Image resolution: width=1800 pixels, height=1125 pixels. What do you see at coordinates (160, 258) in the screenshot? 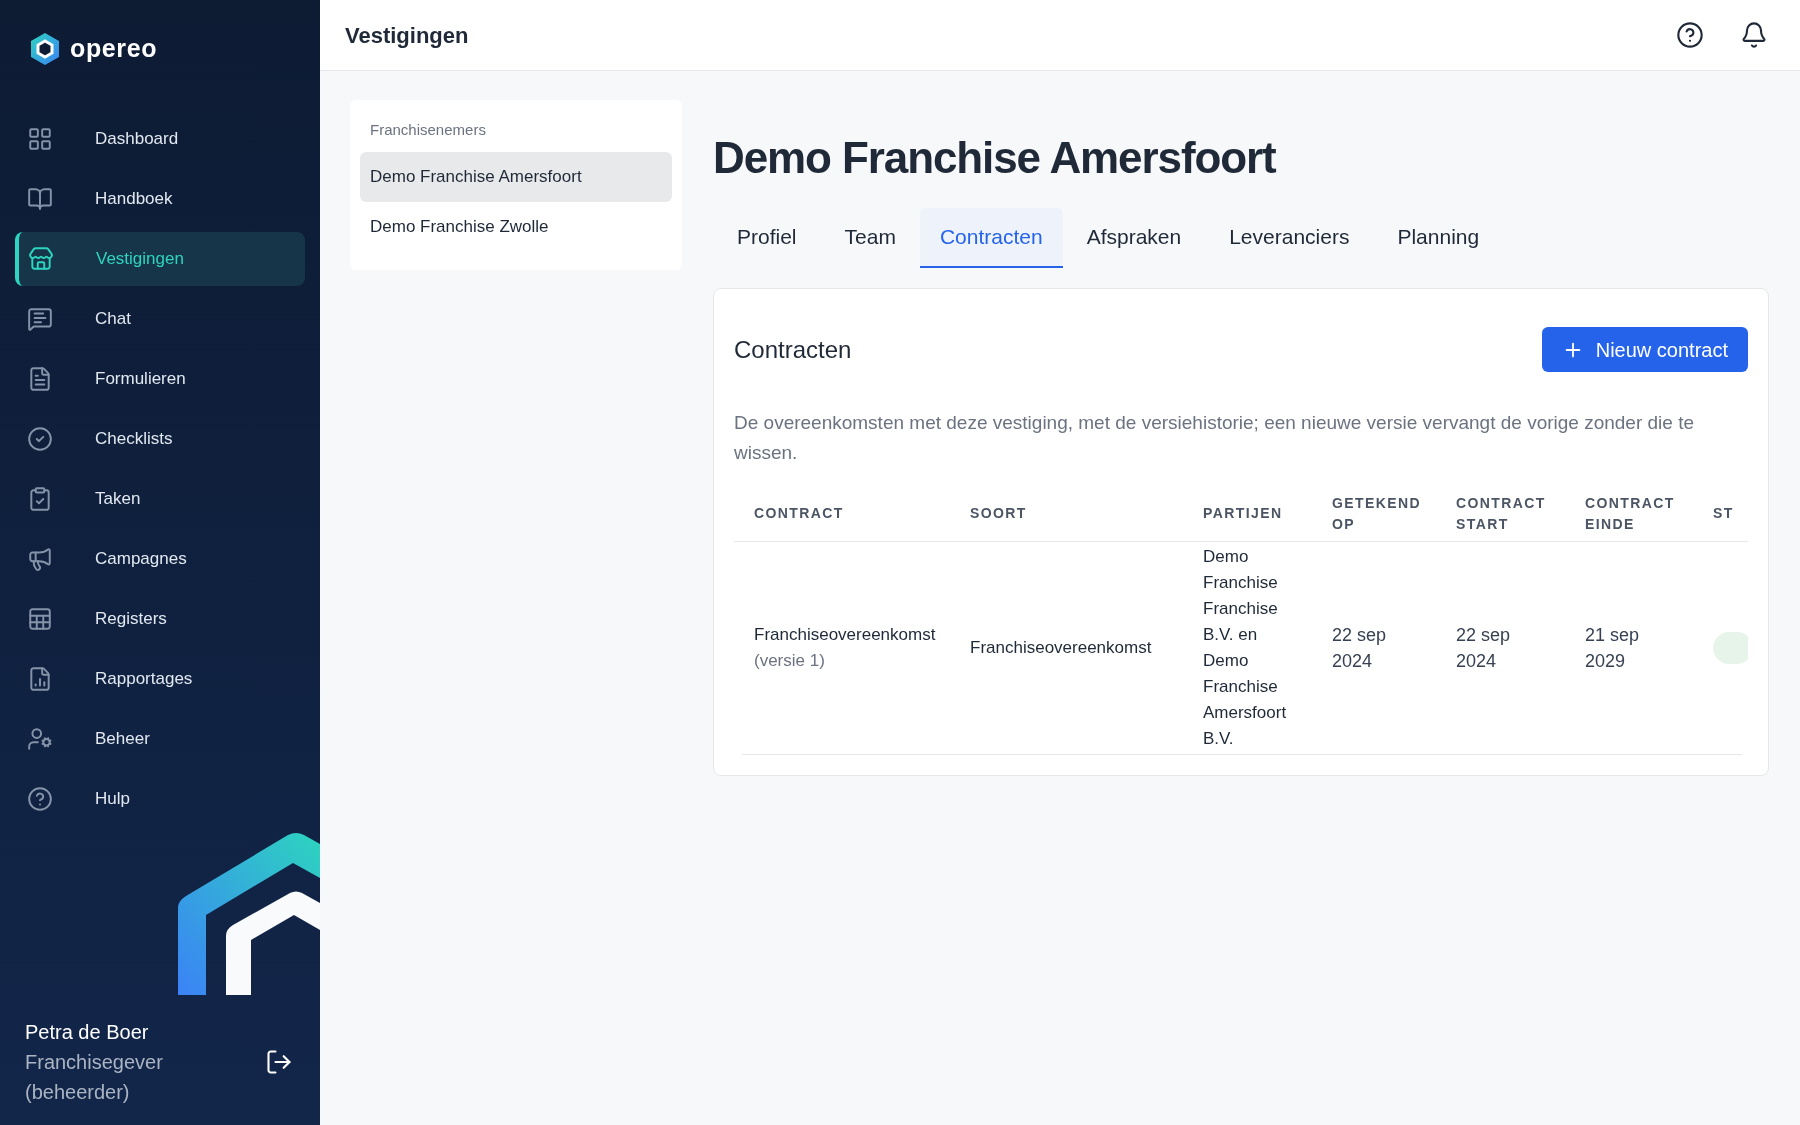
I see `nav-item: Vestigingen` at bounding box center [160, 258].